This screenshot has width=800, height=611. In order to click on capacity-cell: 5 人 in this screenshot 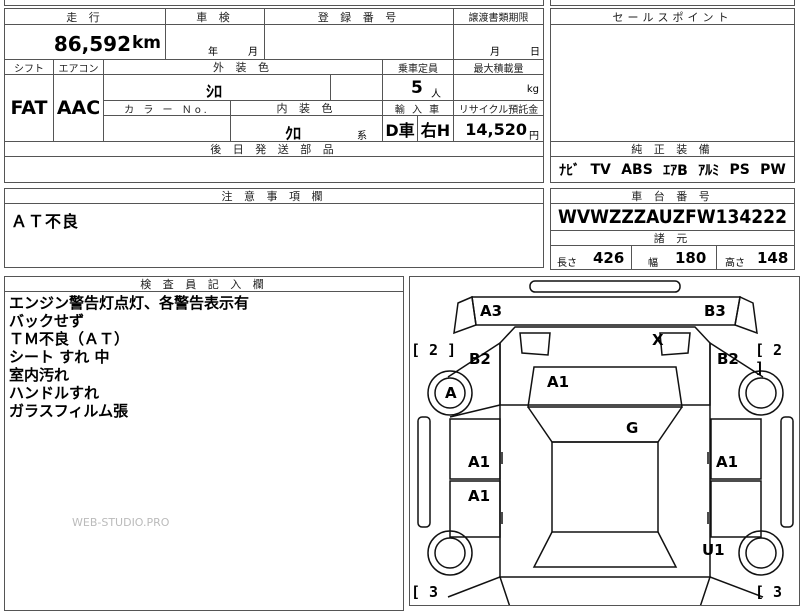, I will do `click(418, 87)`.